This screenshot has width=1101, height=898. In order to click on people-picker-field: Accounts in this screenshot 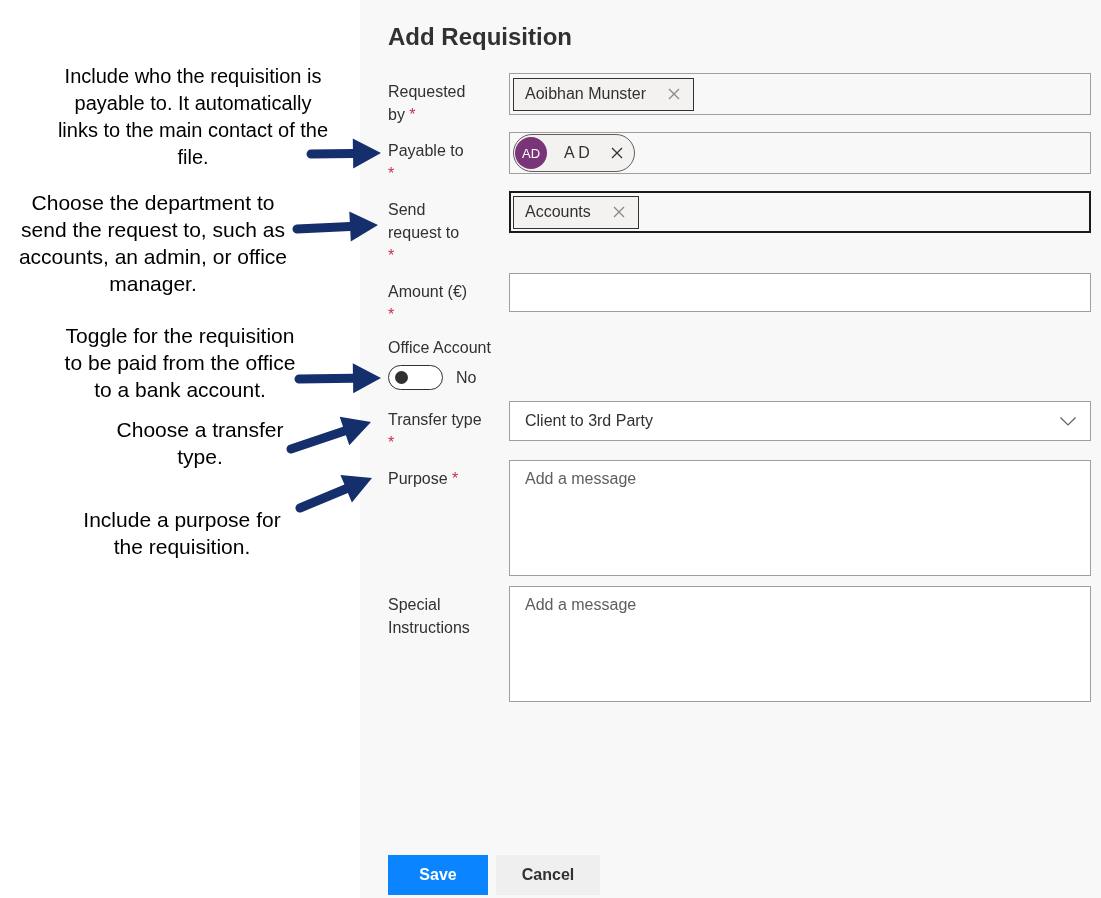, I will do `click(800, 212)`.